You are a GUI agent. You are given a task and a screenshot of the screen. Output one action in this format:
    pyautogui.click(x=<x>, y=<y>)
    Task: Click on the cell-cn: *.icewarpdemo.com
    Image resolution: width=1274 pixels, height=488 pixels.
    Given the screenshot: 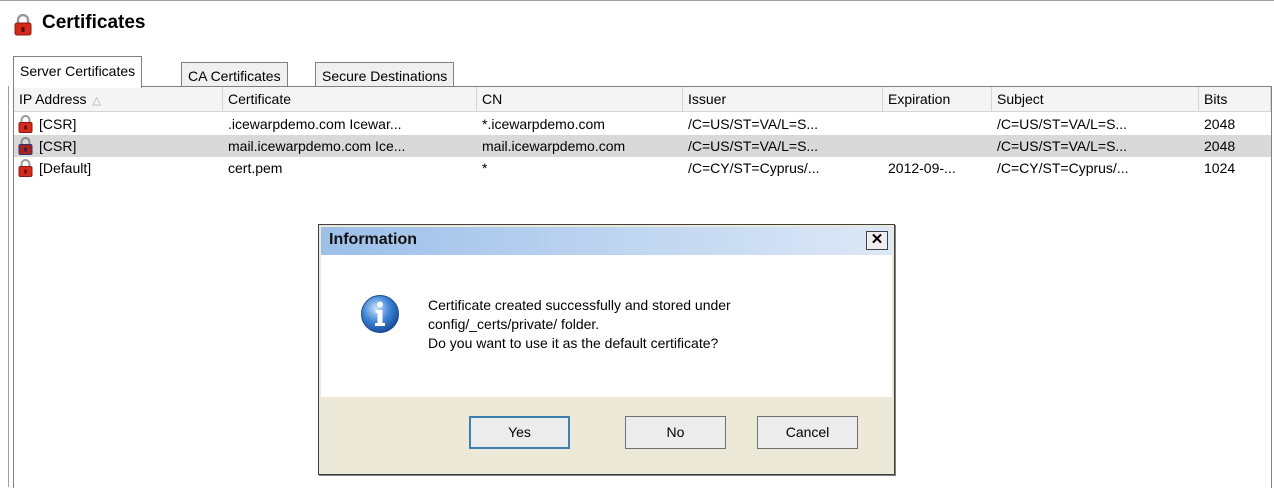 What is the action you would take?
    pyautogui.click(x=543, y=124)
    